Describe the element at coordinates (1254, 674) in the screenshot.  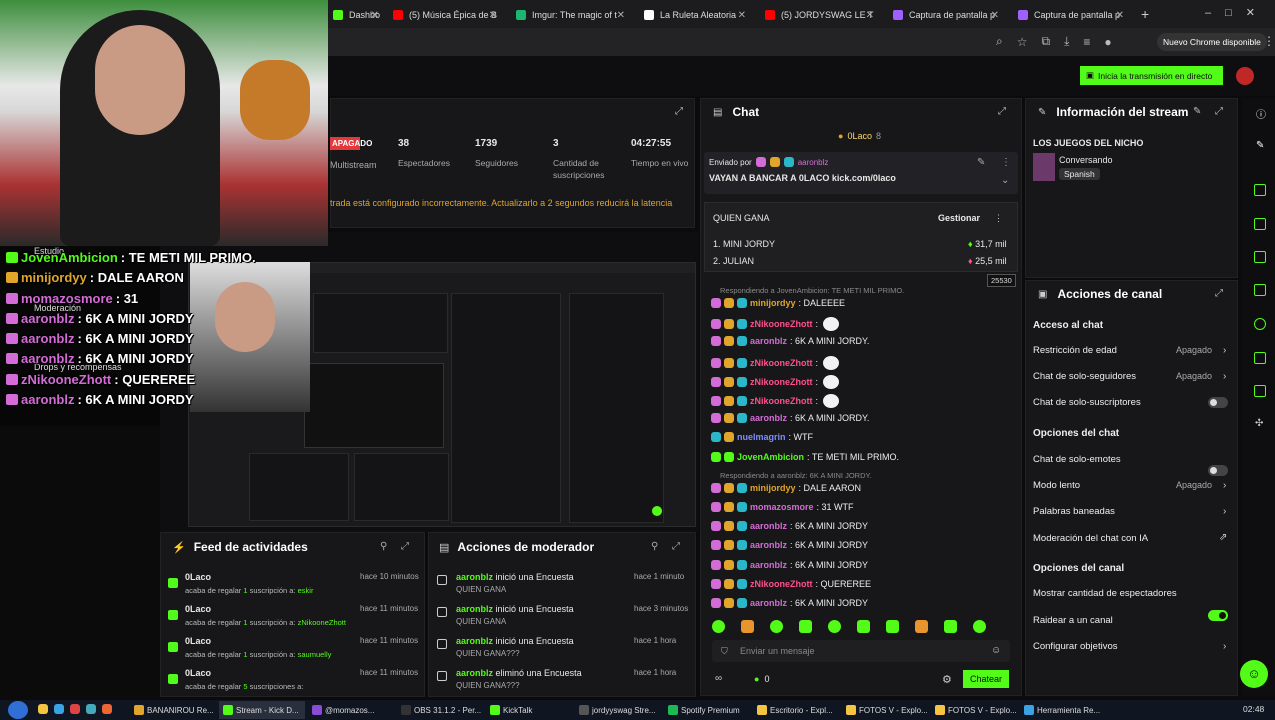
I see `support-chat-icon: ☺` at that location.